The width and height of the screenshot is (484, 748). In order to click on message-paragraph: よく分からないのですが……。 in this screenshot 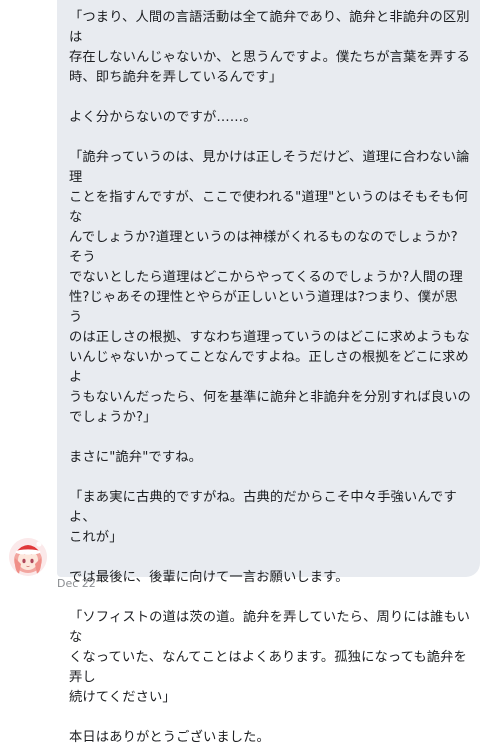, I will do `click(163, 117)`.